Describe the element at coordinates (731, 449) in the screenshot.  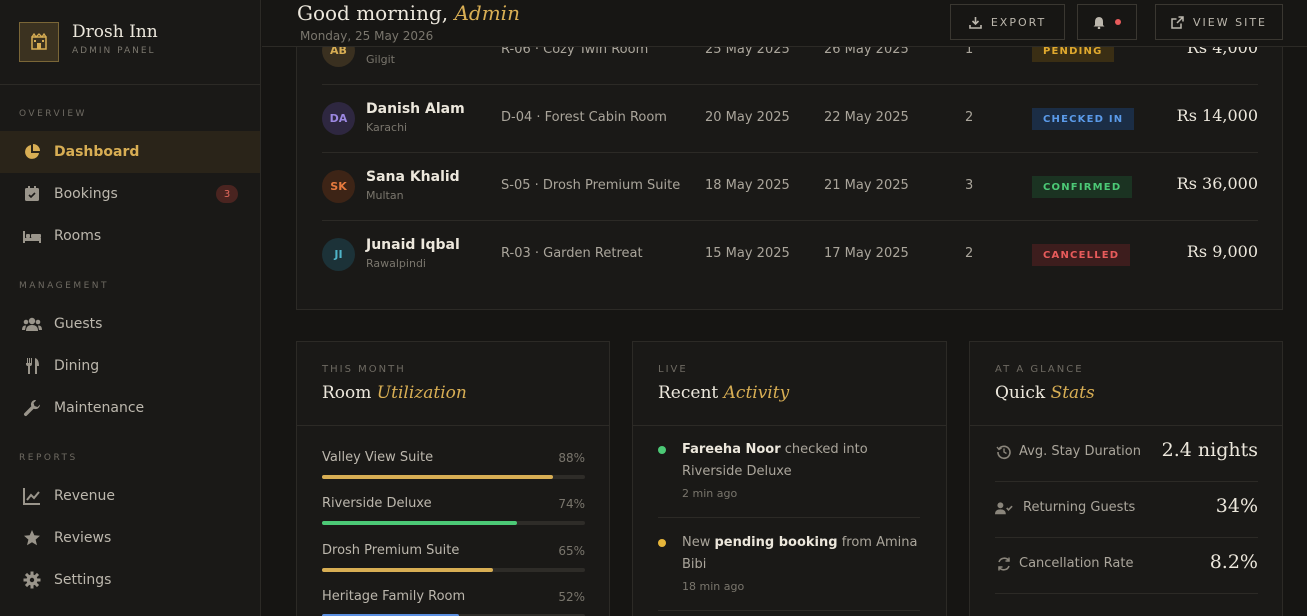
I see `activity-strong: Fareeha Noor` at that location.